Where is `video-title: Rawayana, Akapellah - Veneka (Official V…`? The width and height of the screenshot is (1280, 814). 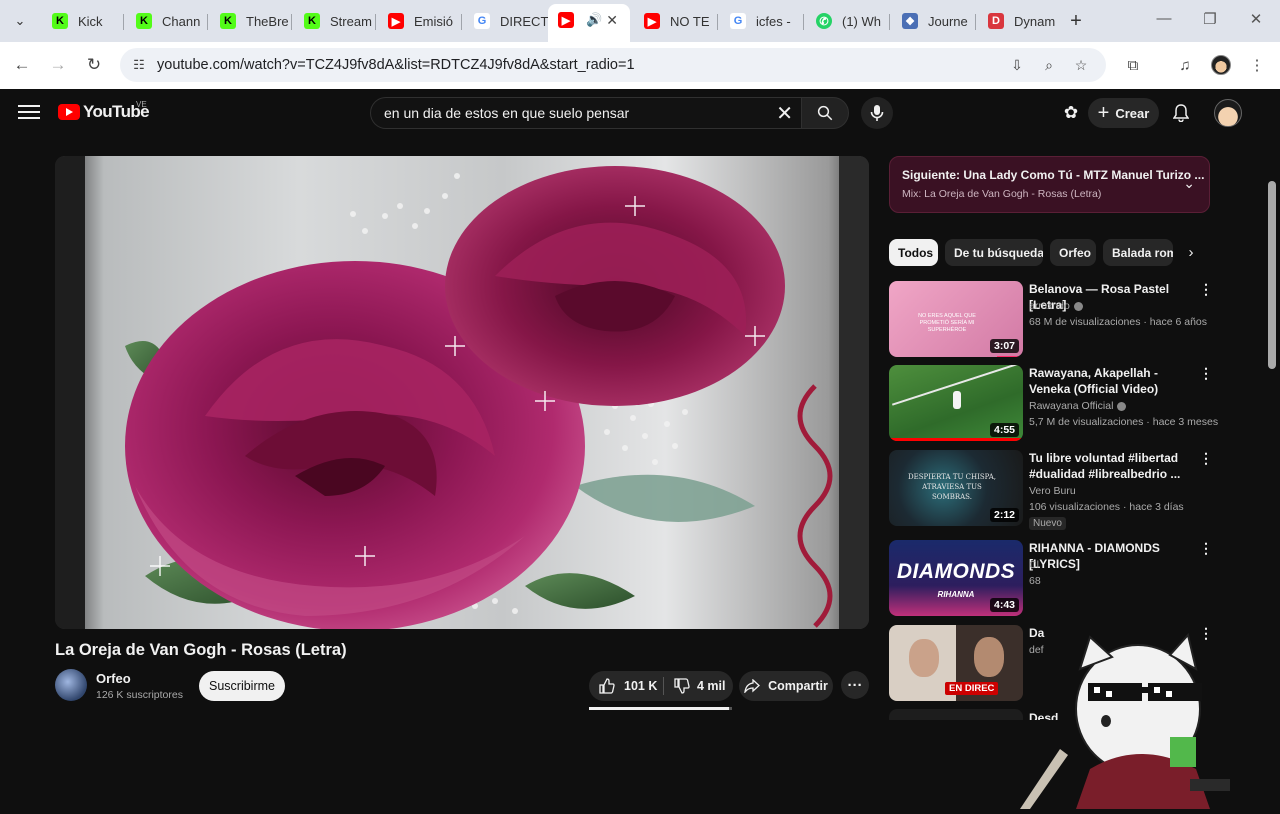 video-title: Rawayana, Akapellah - Veneka (Official V… is located at coordinates (1114, 381).